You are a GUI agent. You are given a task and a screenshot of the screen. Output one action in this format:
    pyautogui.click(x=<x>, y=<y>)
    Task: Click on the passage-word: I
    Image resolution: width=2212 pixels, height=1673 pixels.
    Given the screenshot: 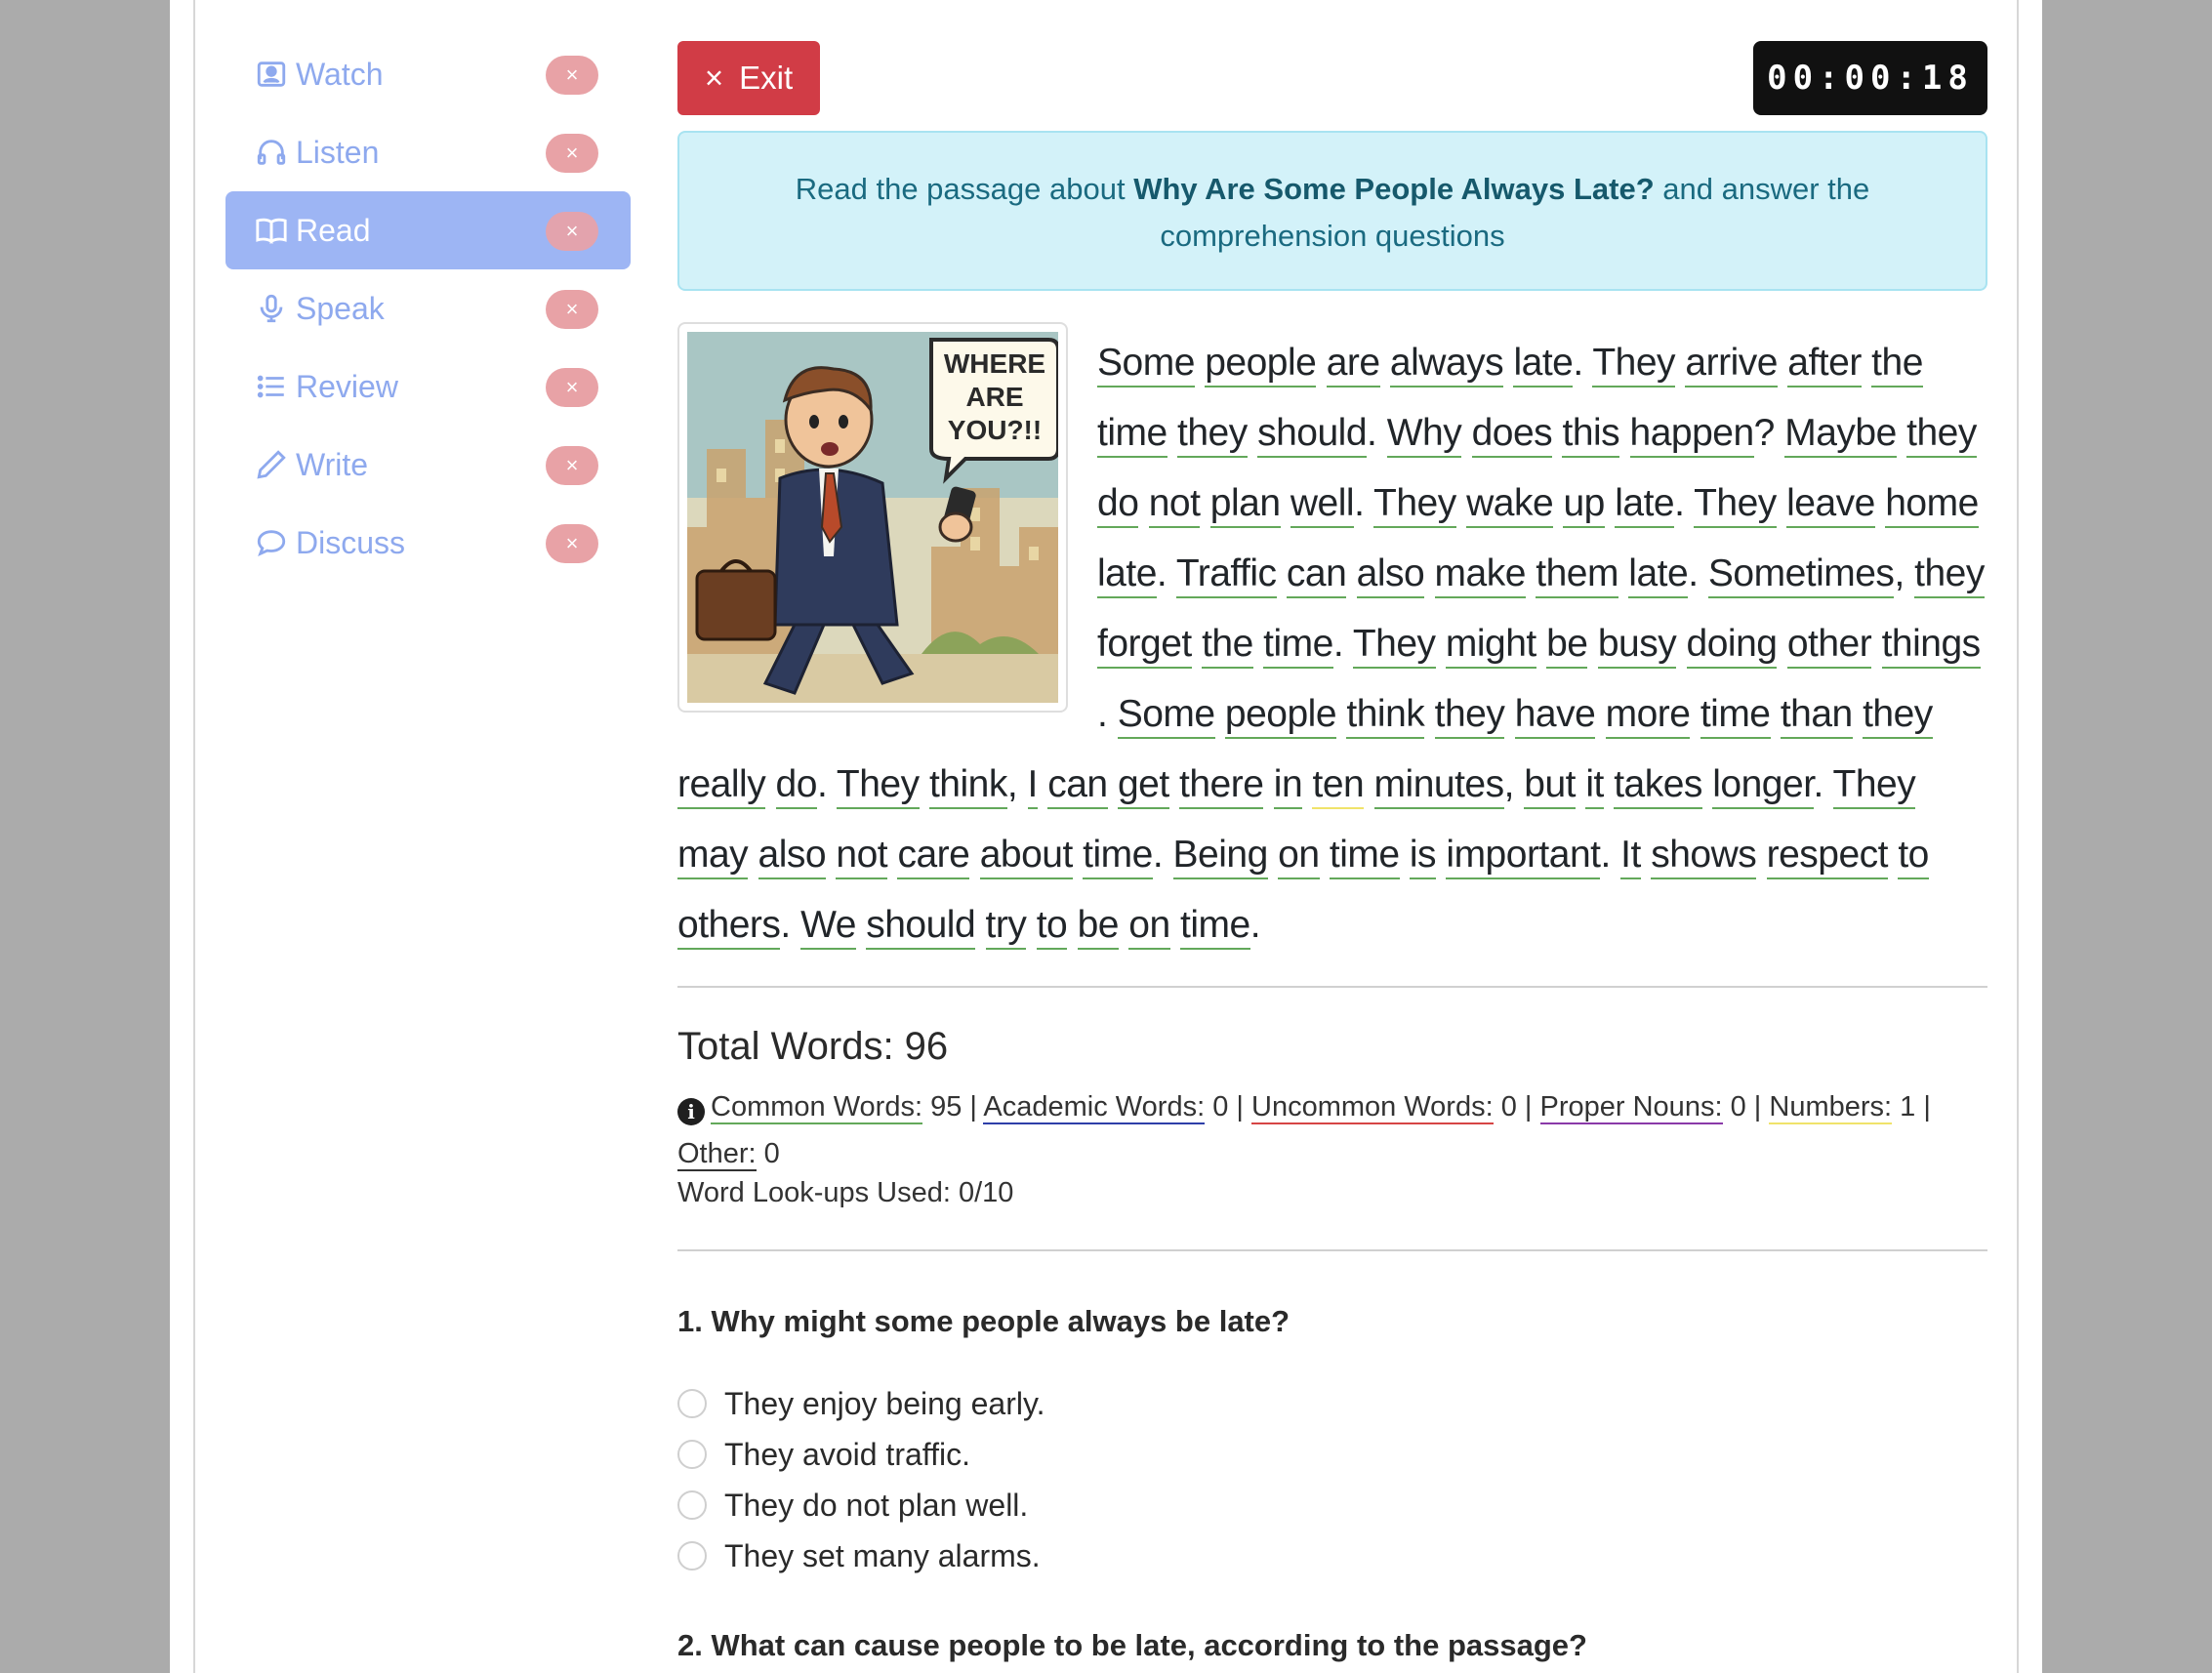 What is the action you would take?
    pyautogui.click(x=1032, y=786)
    